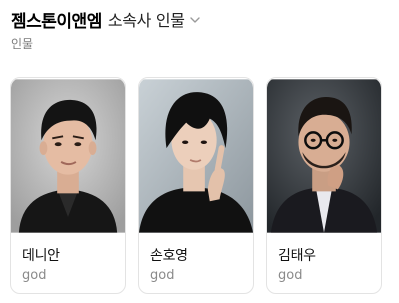  Describe the element at coordinates (205, 16) in the screenshot. I see `panel-header: 젬스톤이앤엠 소속사 인물` at that location.